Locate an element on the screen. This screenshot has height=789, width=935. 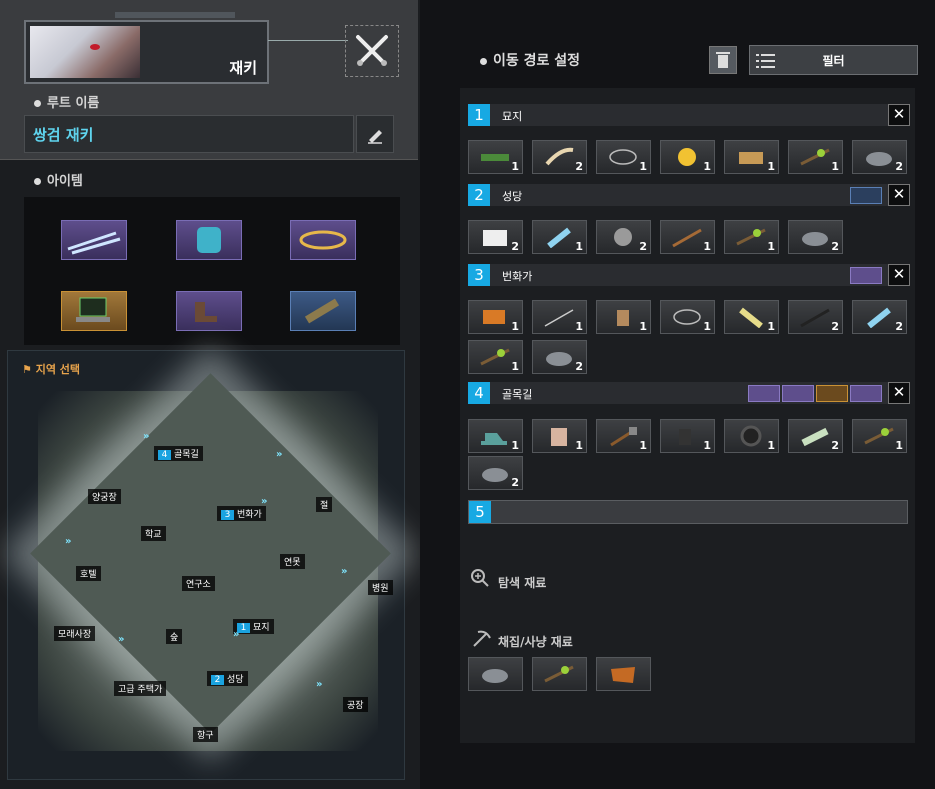
area-downtown: 3 번화가 is located at coordinates (241, 513).